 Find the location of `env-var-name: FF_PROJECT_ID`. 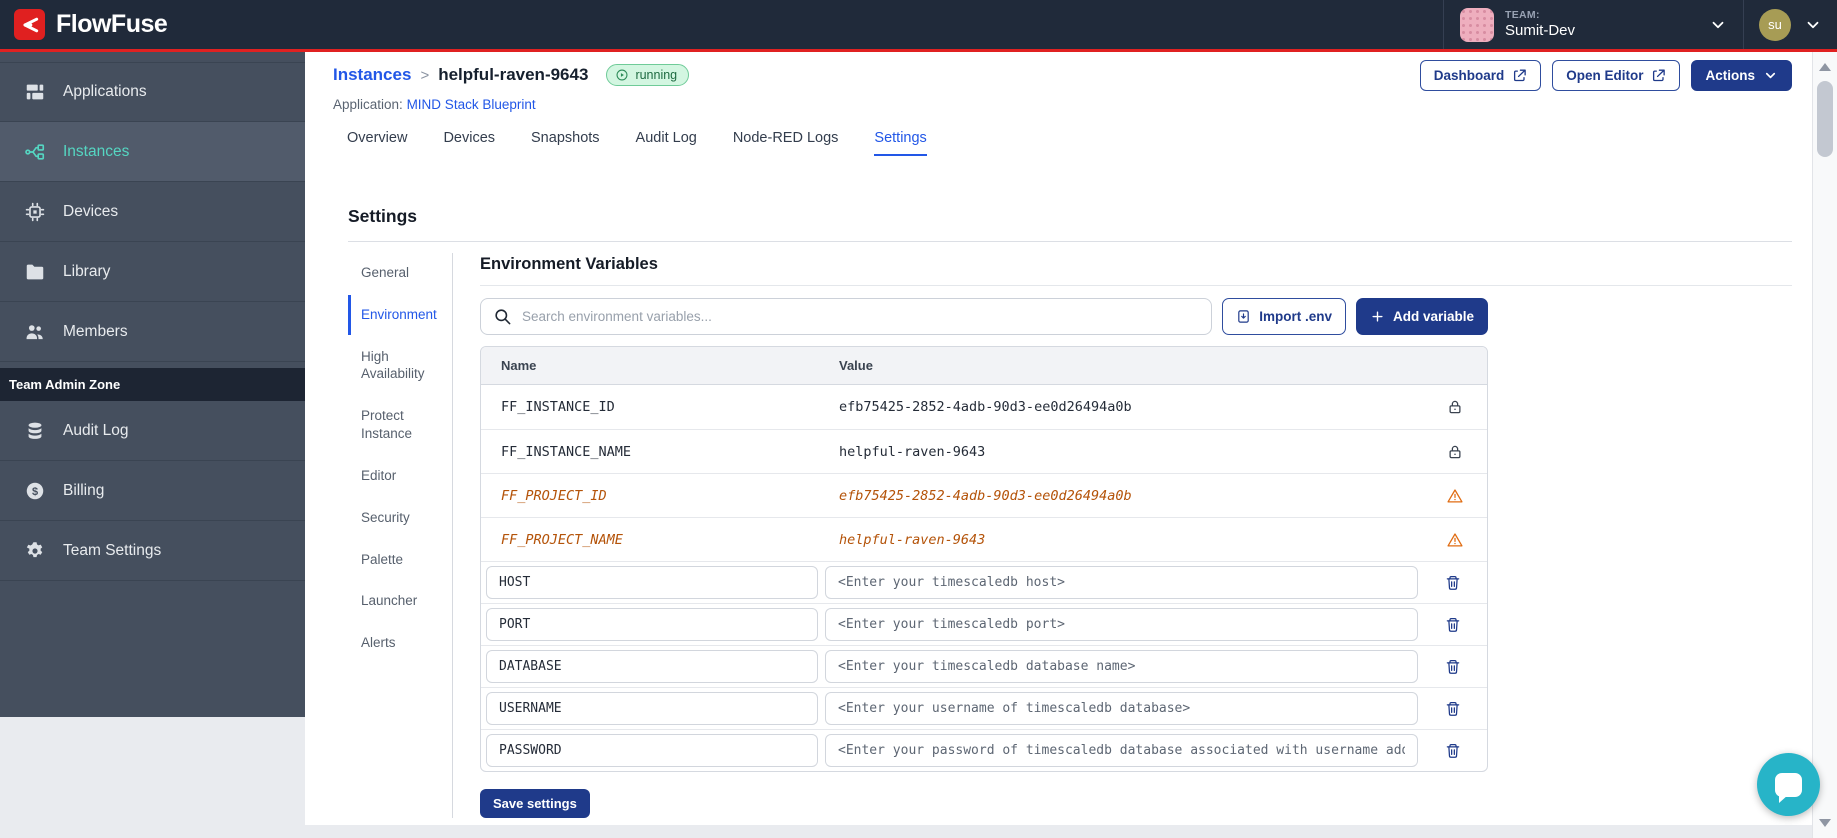

env-var-name: FF_PROJECT_ID is located at coordinates (554, 495).